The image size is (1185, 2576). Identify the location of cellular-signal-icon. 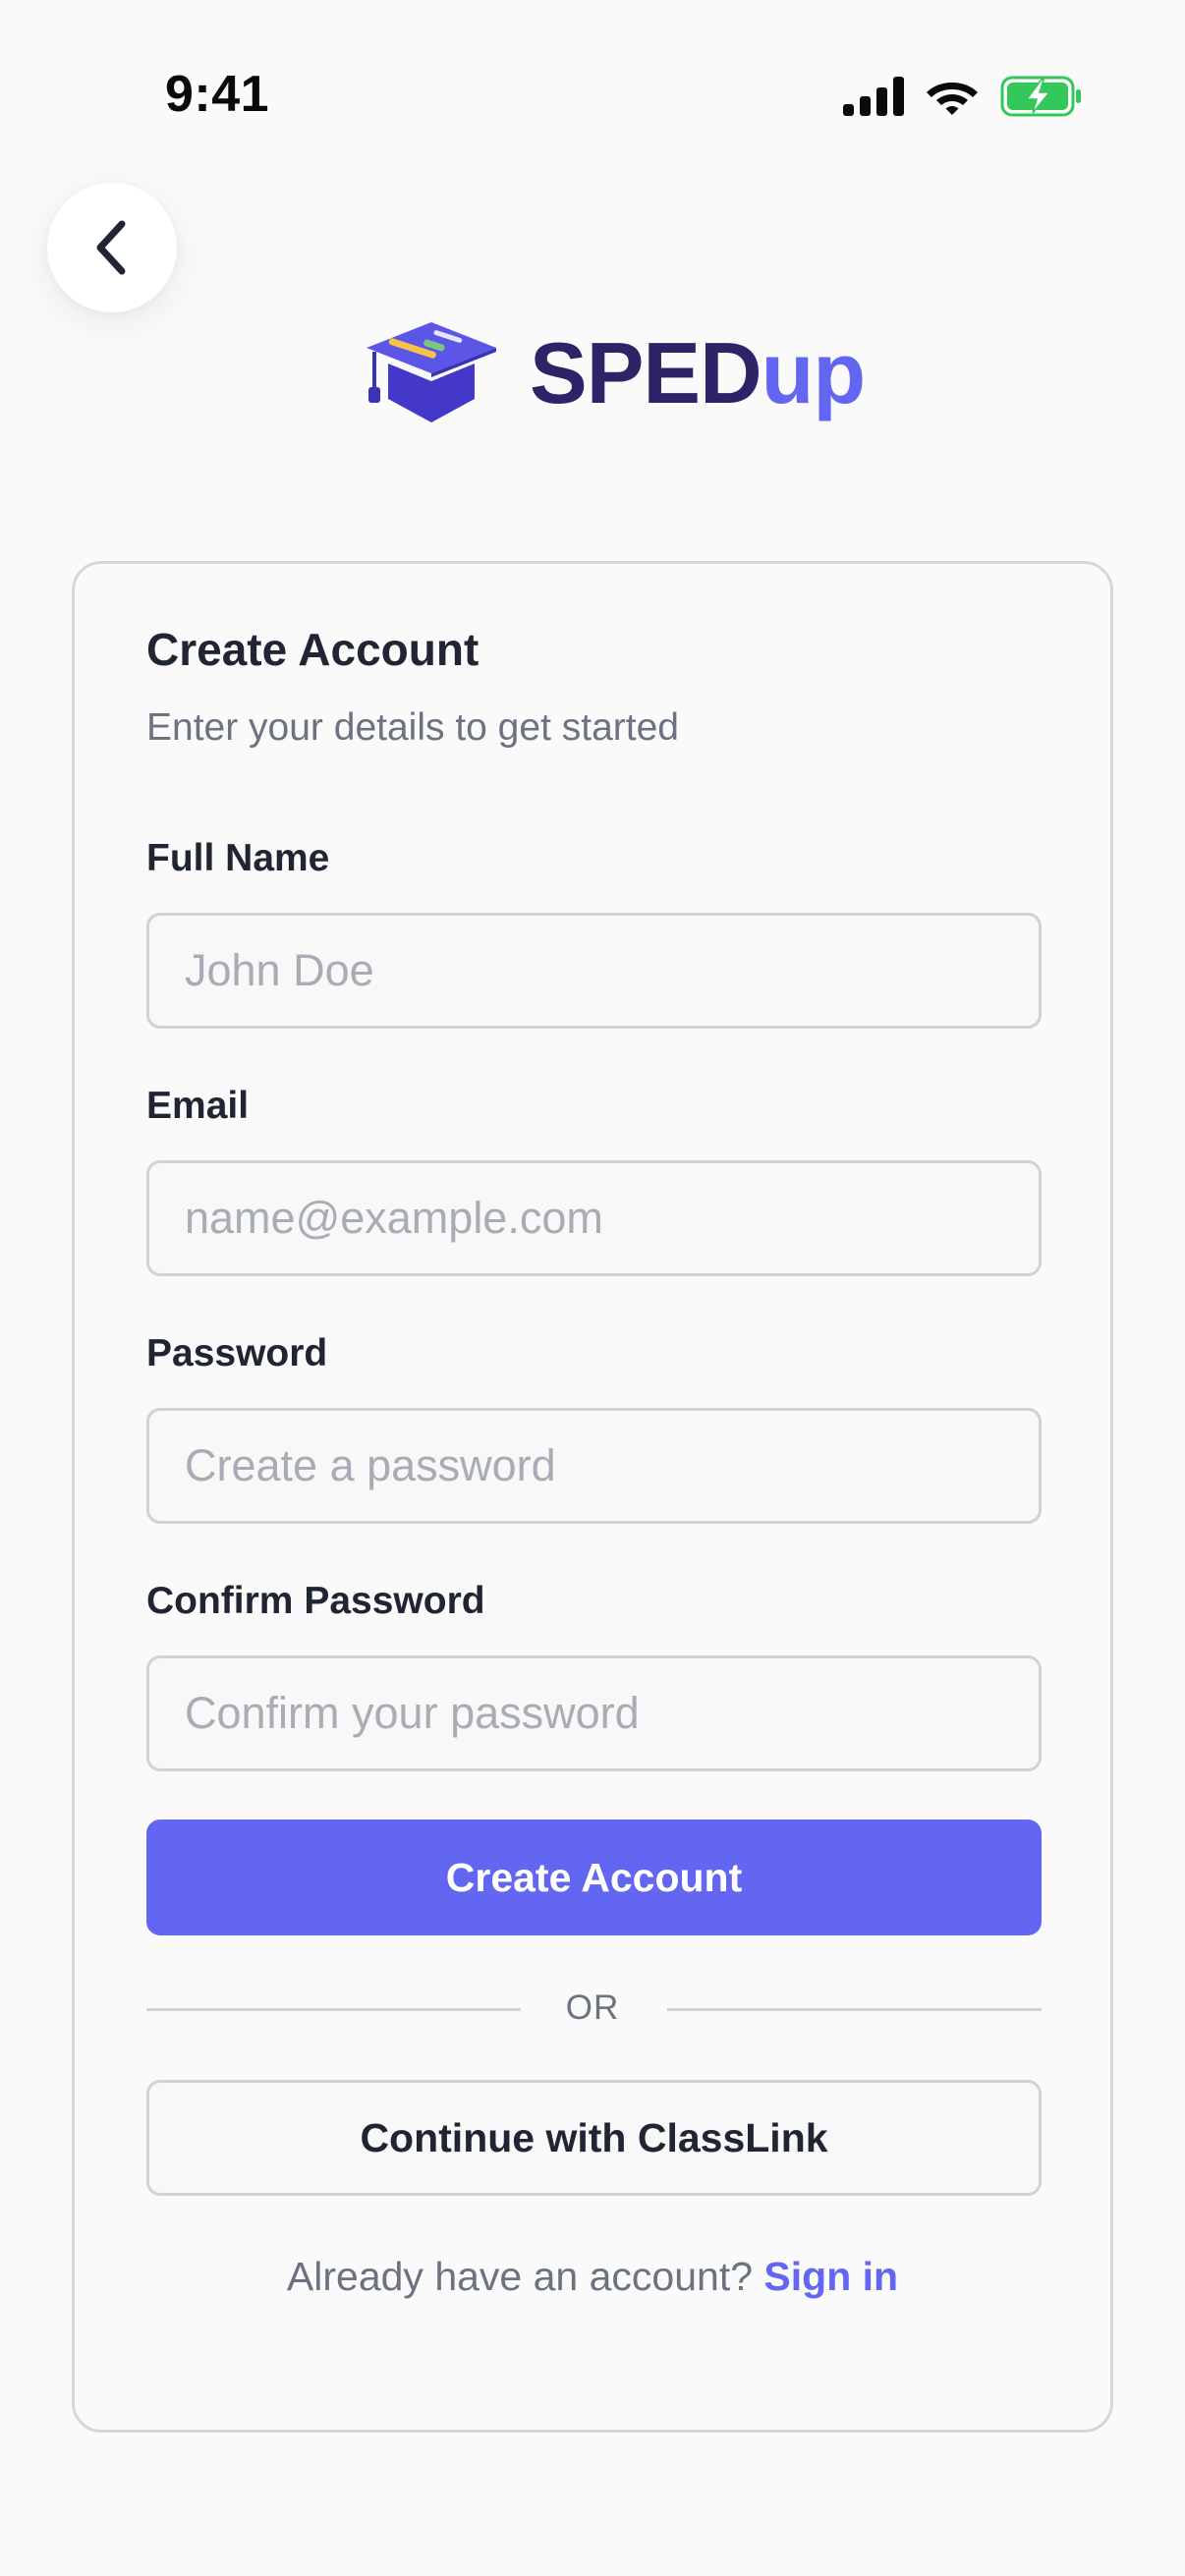
(874, 96).